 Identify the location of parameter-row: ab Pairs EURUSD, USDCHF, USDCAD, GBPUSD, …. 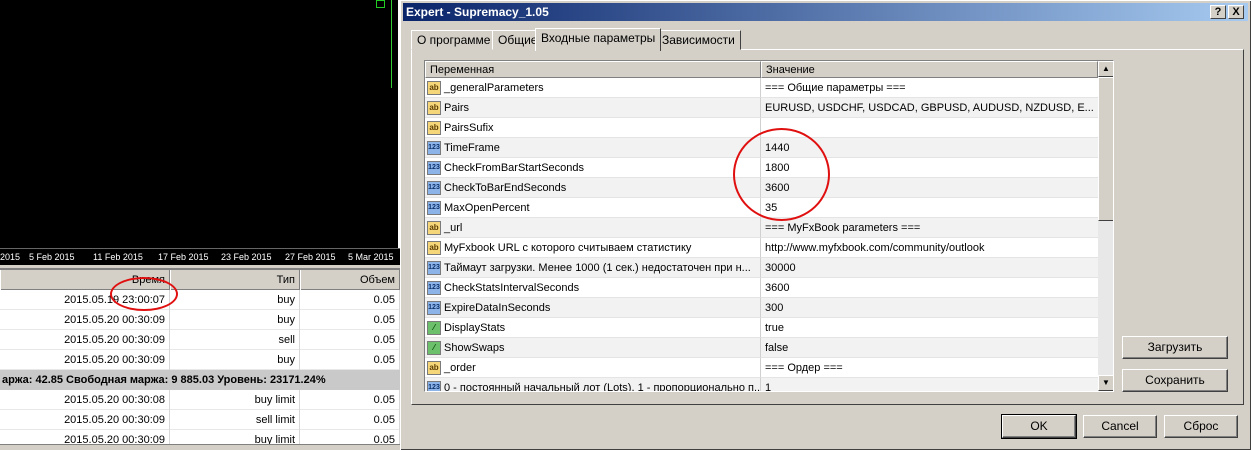
(761, 108).